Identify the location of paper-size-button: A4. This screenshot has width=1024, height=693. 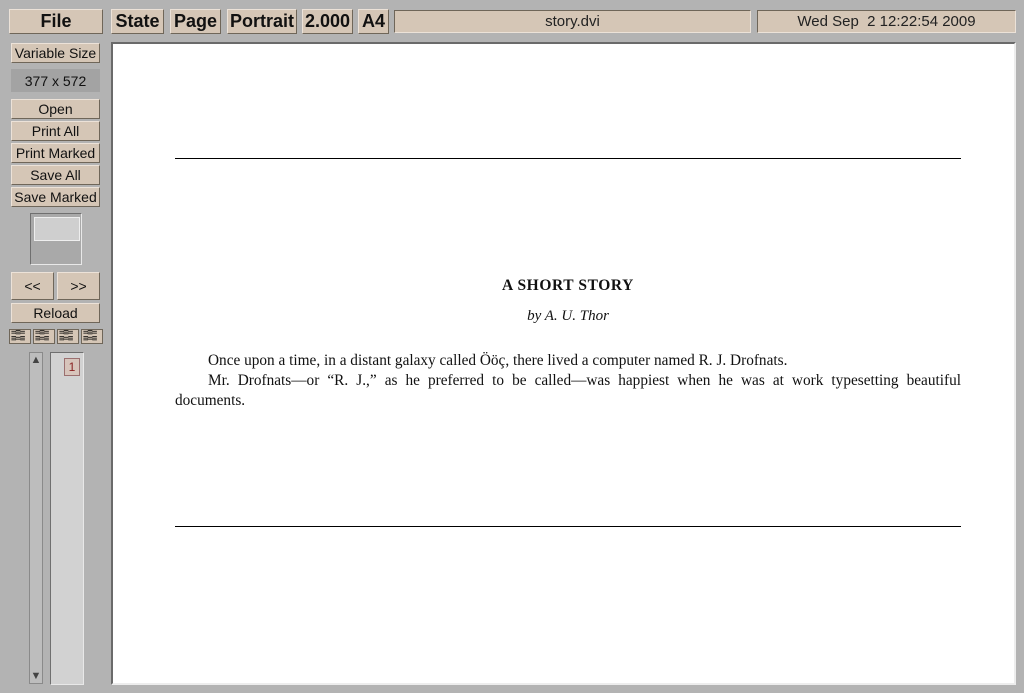
(373, 21).